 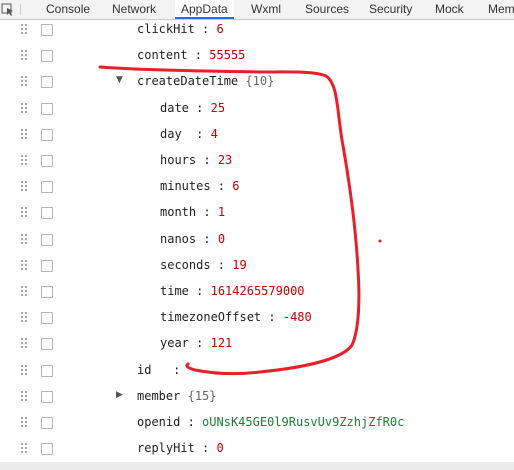 I want to click on key-value: year : 121, so click(x=196, y=343).